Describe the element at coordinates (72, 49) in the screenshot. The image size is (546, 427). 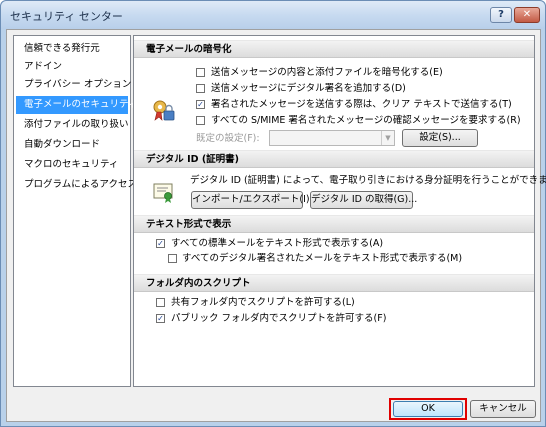
I see `sidebar-item-trusted-publishers: 信頼できる発行元` at that location.